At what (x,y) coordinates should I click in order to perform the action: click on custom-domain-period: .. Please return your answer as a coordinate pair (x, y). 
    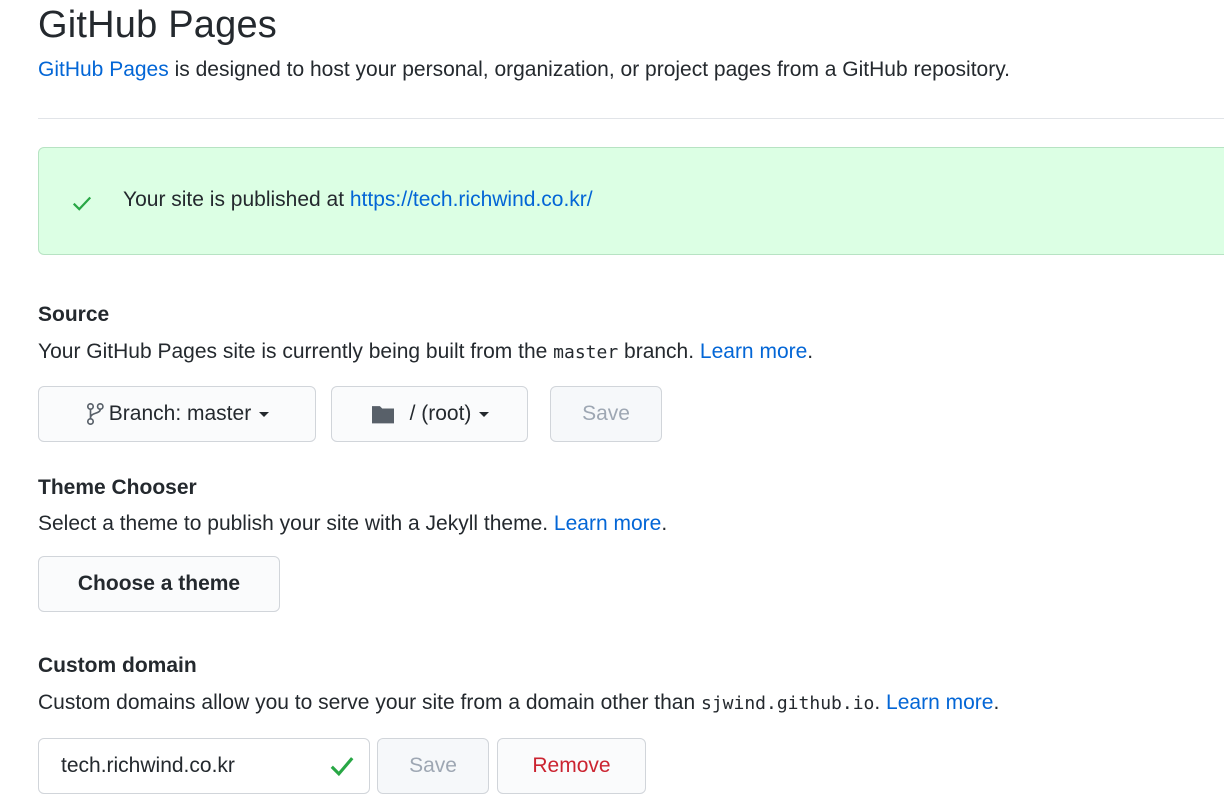
    Looking at the image, I should click on (996, 702).